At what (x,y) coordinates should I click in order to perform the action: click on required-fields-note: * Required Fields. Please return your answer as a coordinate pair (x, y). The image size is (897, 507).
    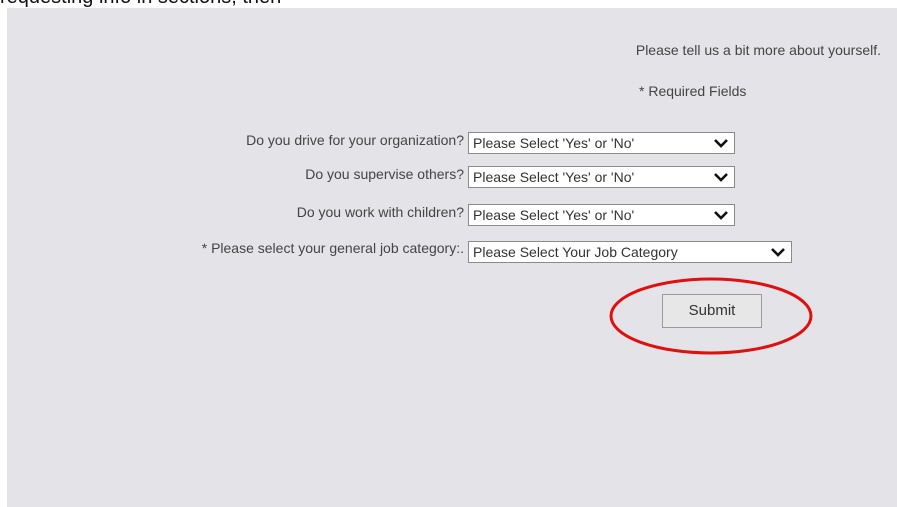
    Looking at the image, I should click on (693, 91).